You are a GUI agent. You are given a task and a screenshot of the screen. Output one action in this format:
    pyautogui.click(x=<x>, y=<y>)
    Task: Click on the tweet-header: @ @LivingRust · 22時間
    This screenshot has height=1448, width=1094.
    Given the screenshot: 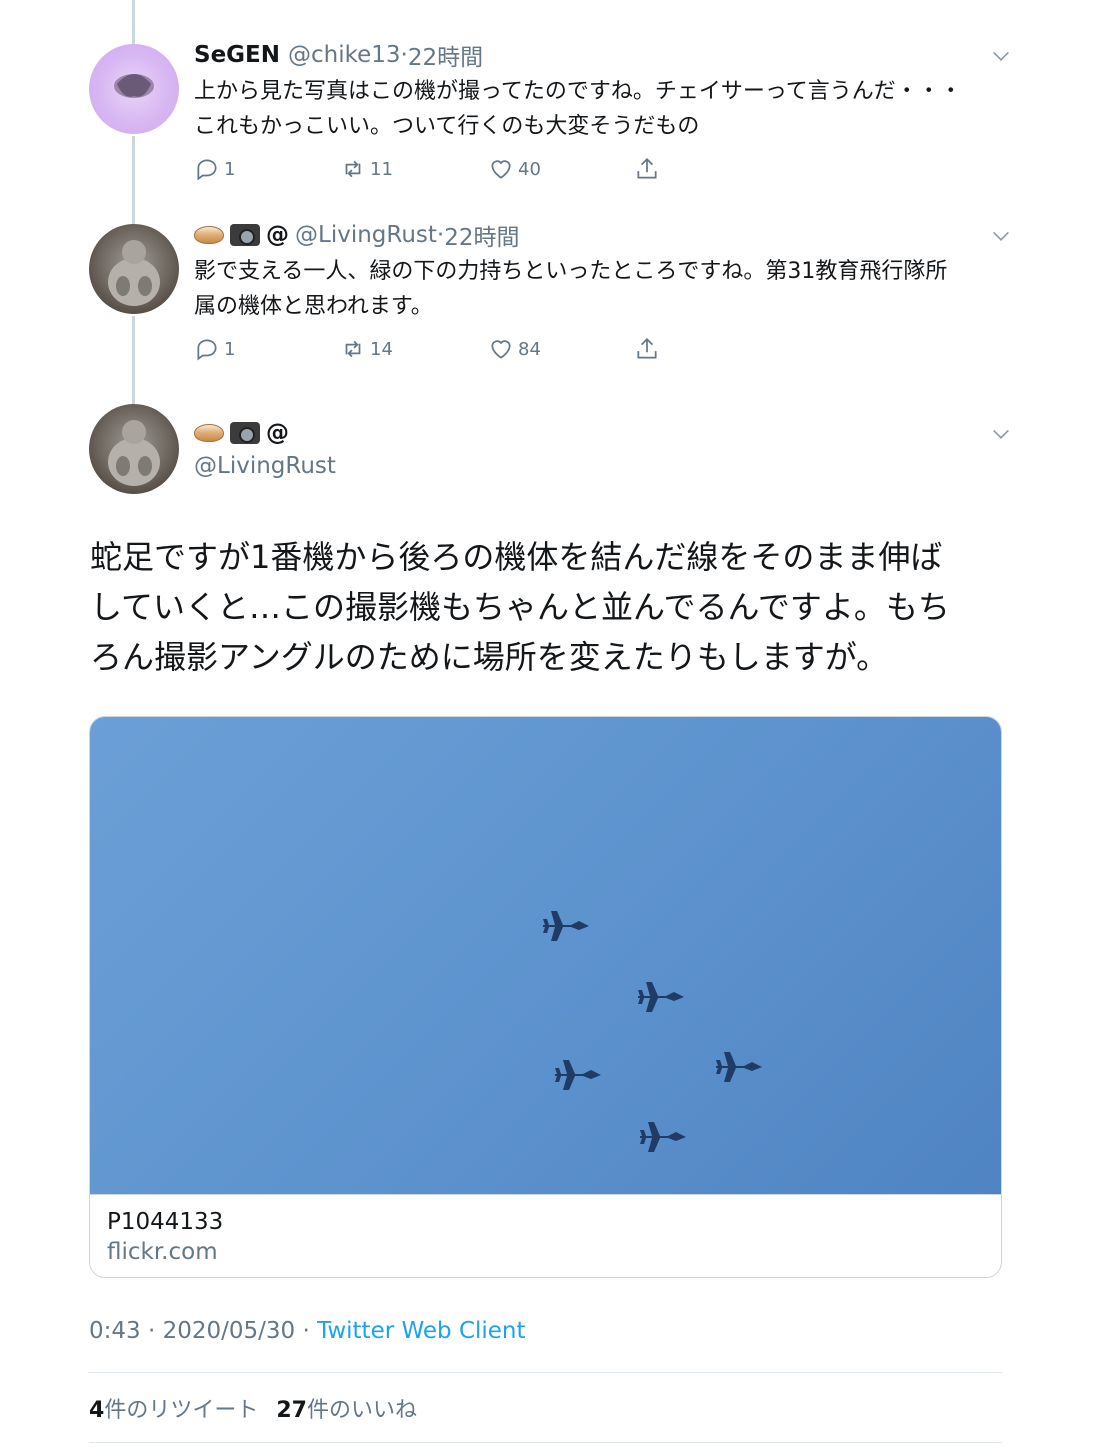 What is the action you would take?
    pyautogui.click(x=598, y=235)
    